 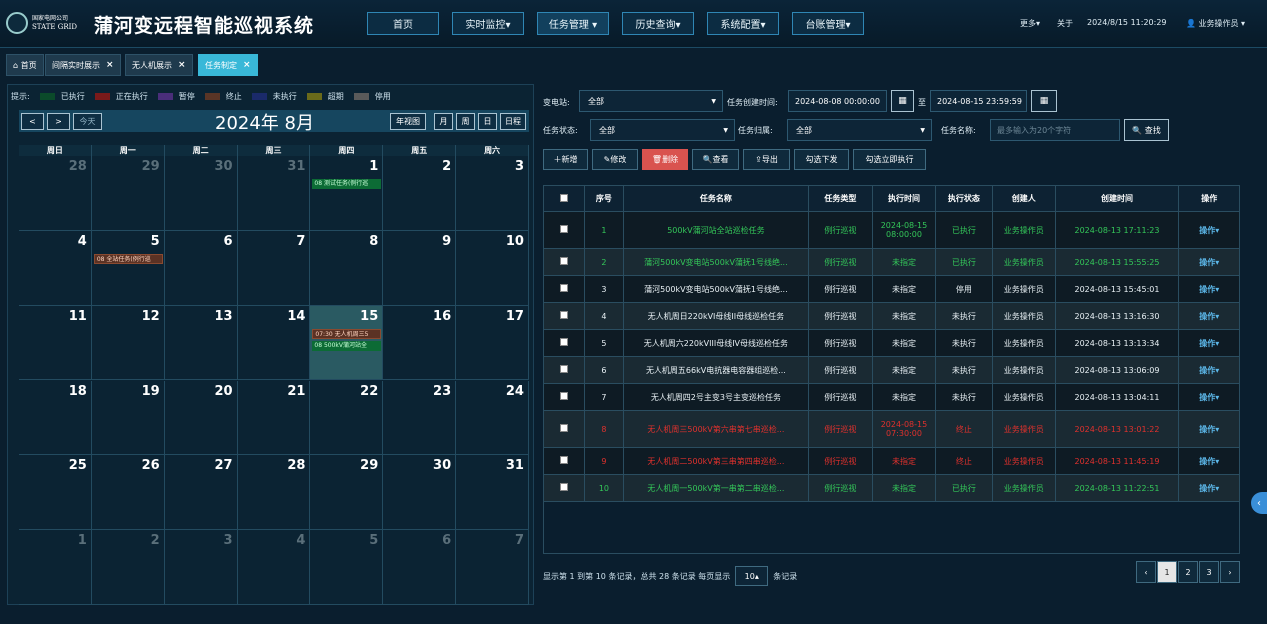 What do you see at coordinates (766, 159) in the screenshot?
I see `export-button: ⇪ 导出` at bounding box center [766, 159].